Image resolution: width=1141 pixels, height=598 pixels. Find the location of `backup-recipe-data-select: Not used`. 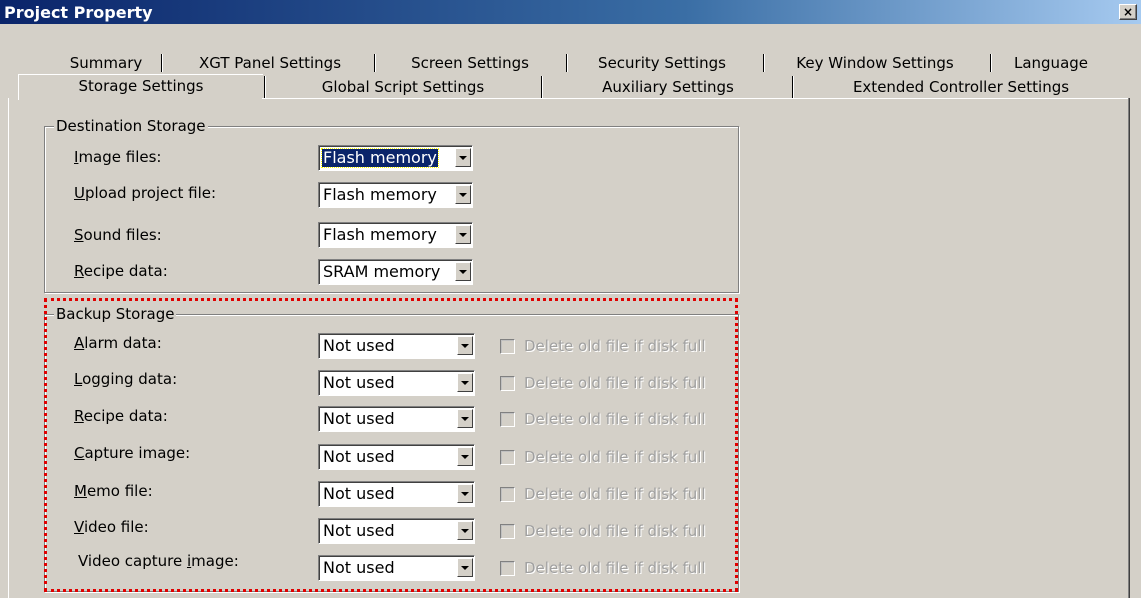

backup-recipe-data-select: Not used is located at coordinates (396, 419).